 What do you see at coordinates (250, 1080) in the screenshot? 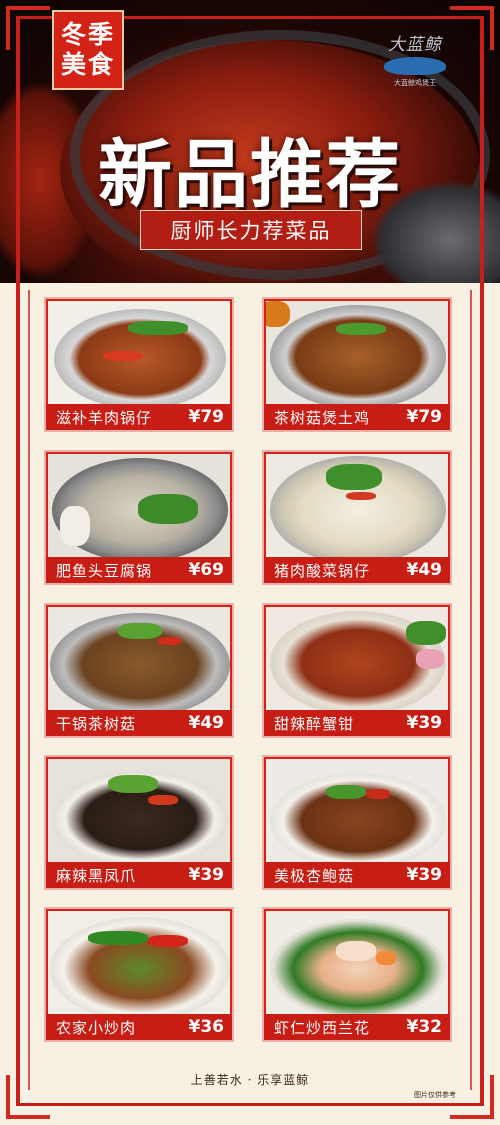
I see `footer-slogan: 上善若水 · 乐享蓝鲸` at bounding box center [250, 1080].